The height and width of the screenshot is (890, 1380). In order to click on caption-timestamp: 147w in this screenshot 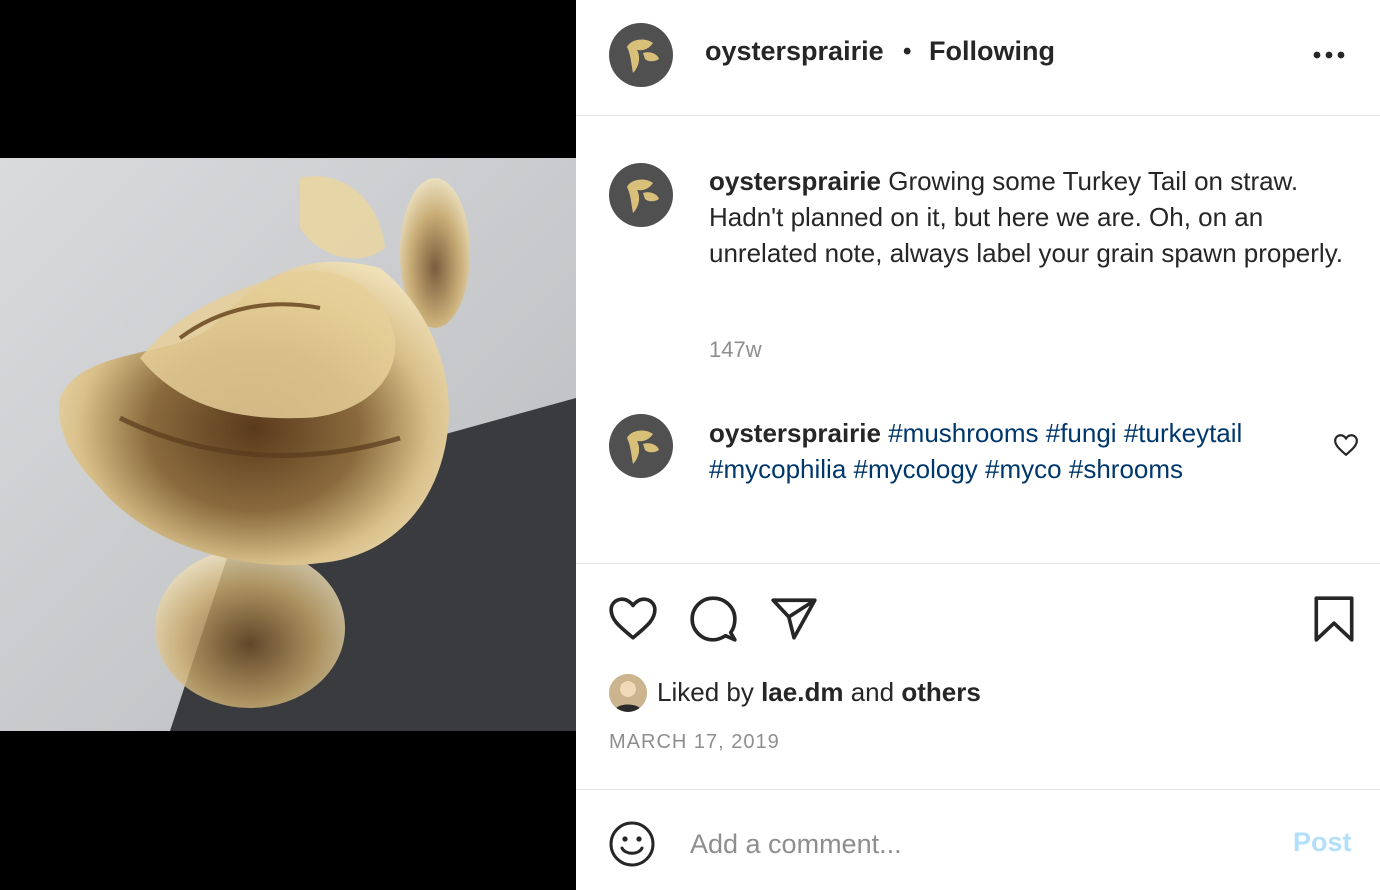, I will do `click(735, 350)`.